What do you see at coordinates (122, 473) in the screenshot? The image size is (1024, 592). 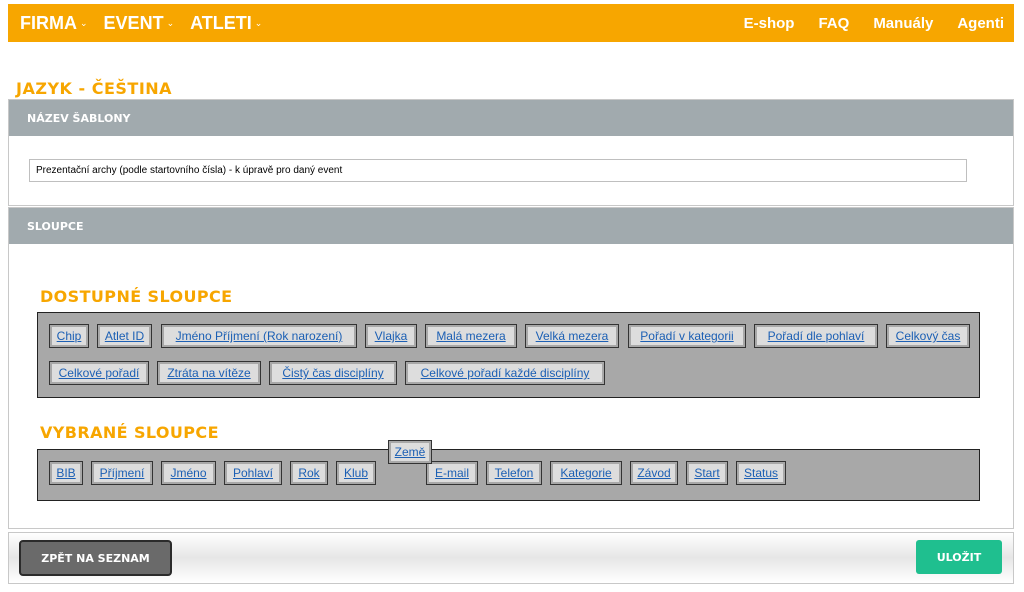 I see `selected-column-chip: Příjmení` at bounding box center [122, 473].